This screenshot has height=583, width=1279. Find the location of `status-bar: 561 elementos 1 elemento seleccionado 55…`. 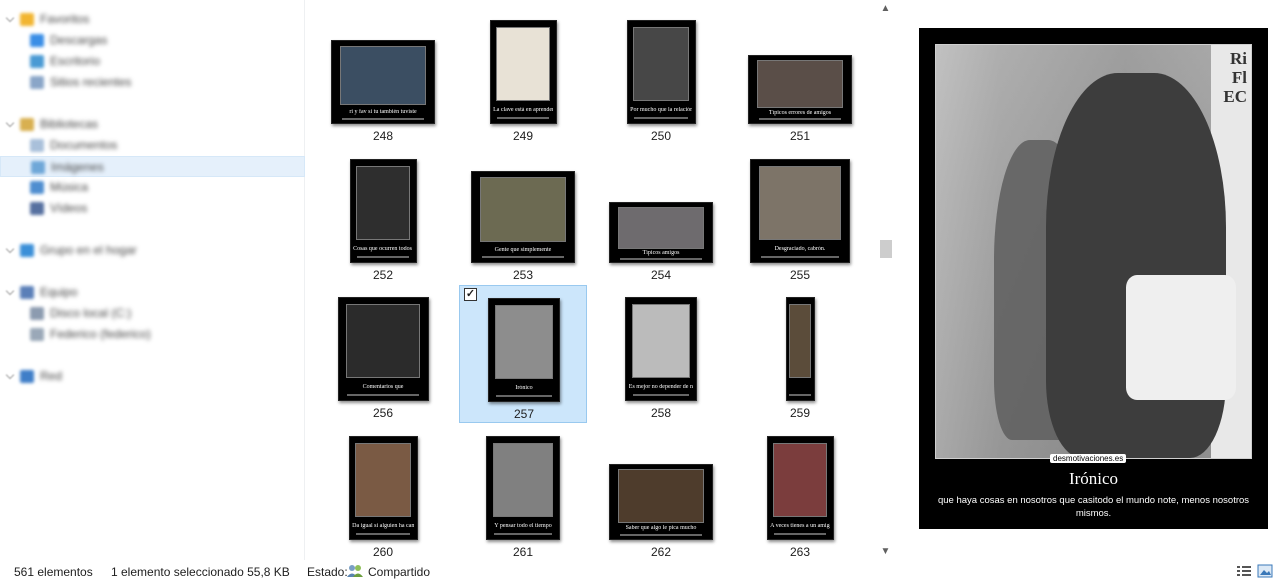

status-bar: 561 elementos 1 elemento seleccionado 55… is located at coordinates (639, 571).